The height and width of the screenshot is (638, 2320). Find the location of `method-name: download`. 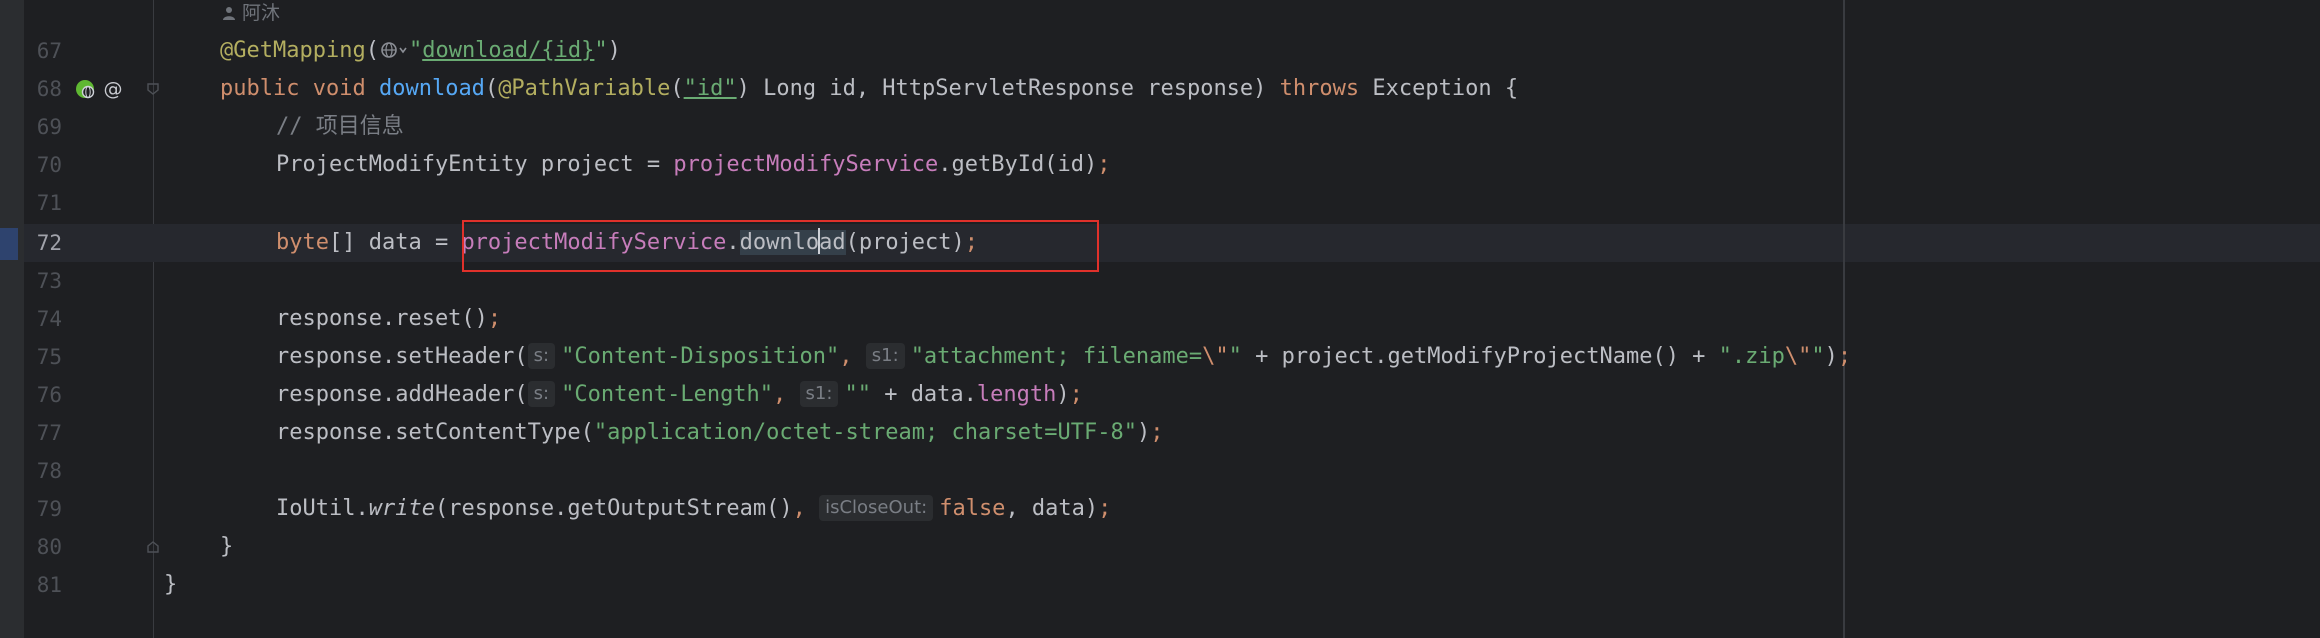

method-name: download is located at coordinates (432, 88).